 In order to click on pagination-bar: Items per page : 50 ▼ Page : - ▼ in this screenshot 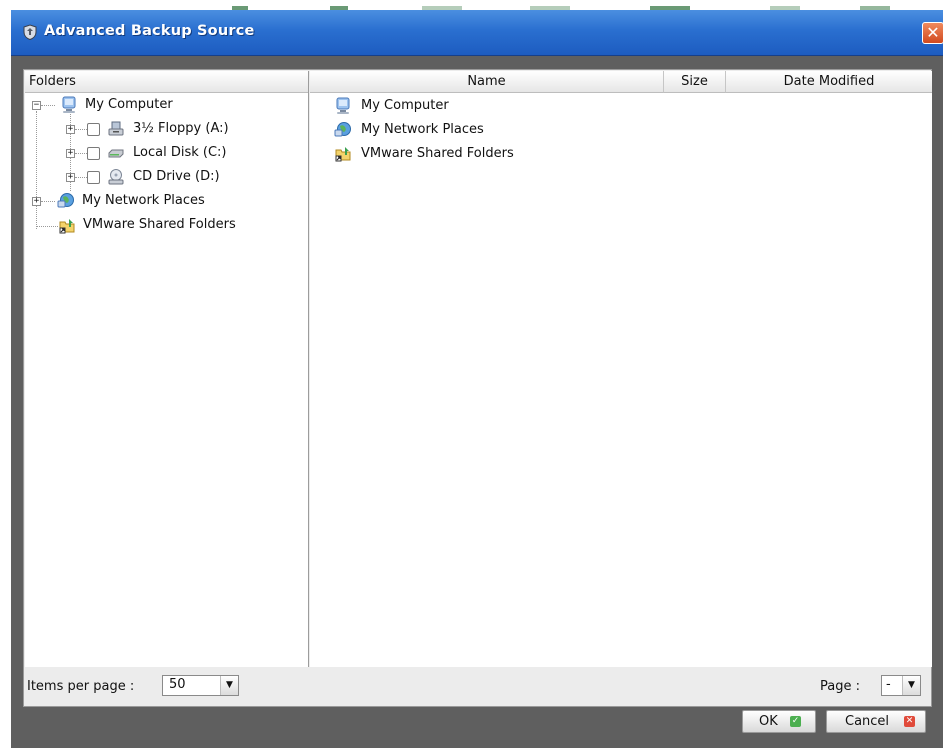, I will do `click(477, 687)`.